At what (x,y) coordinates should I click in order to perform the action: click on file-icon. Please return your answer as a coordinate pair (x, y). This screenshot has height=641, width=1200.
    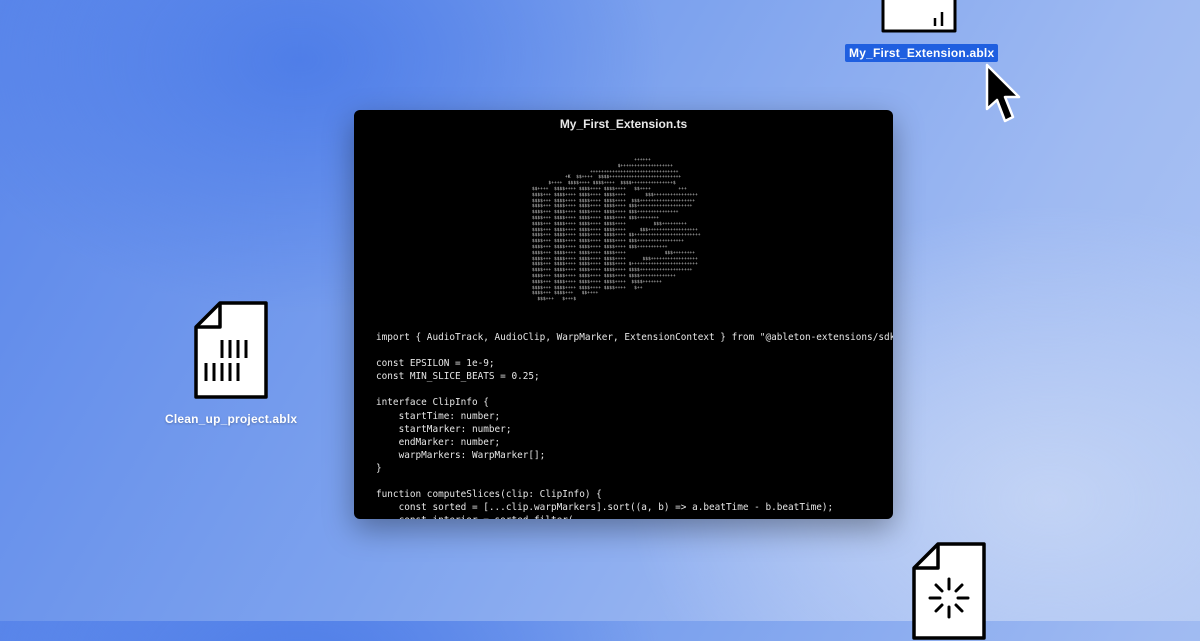
    Looking at the image, I should click on (919, 16).